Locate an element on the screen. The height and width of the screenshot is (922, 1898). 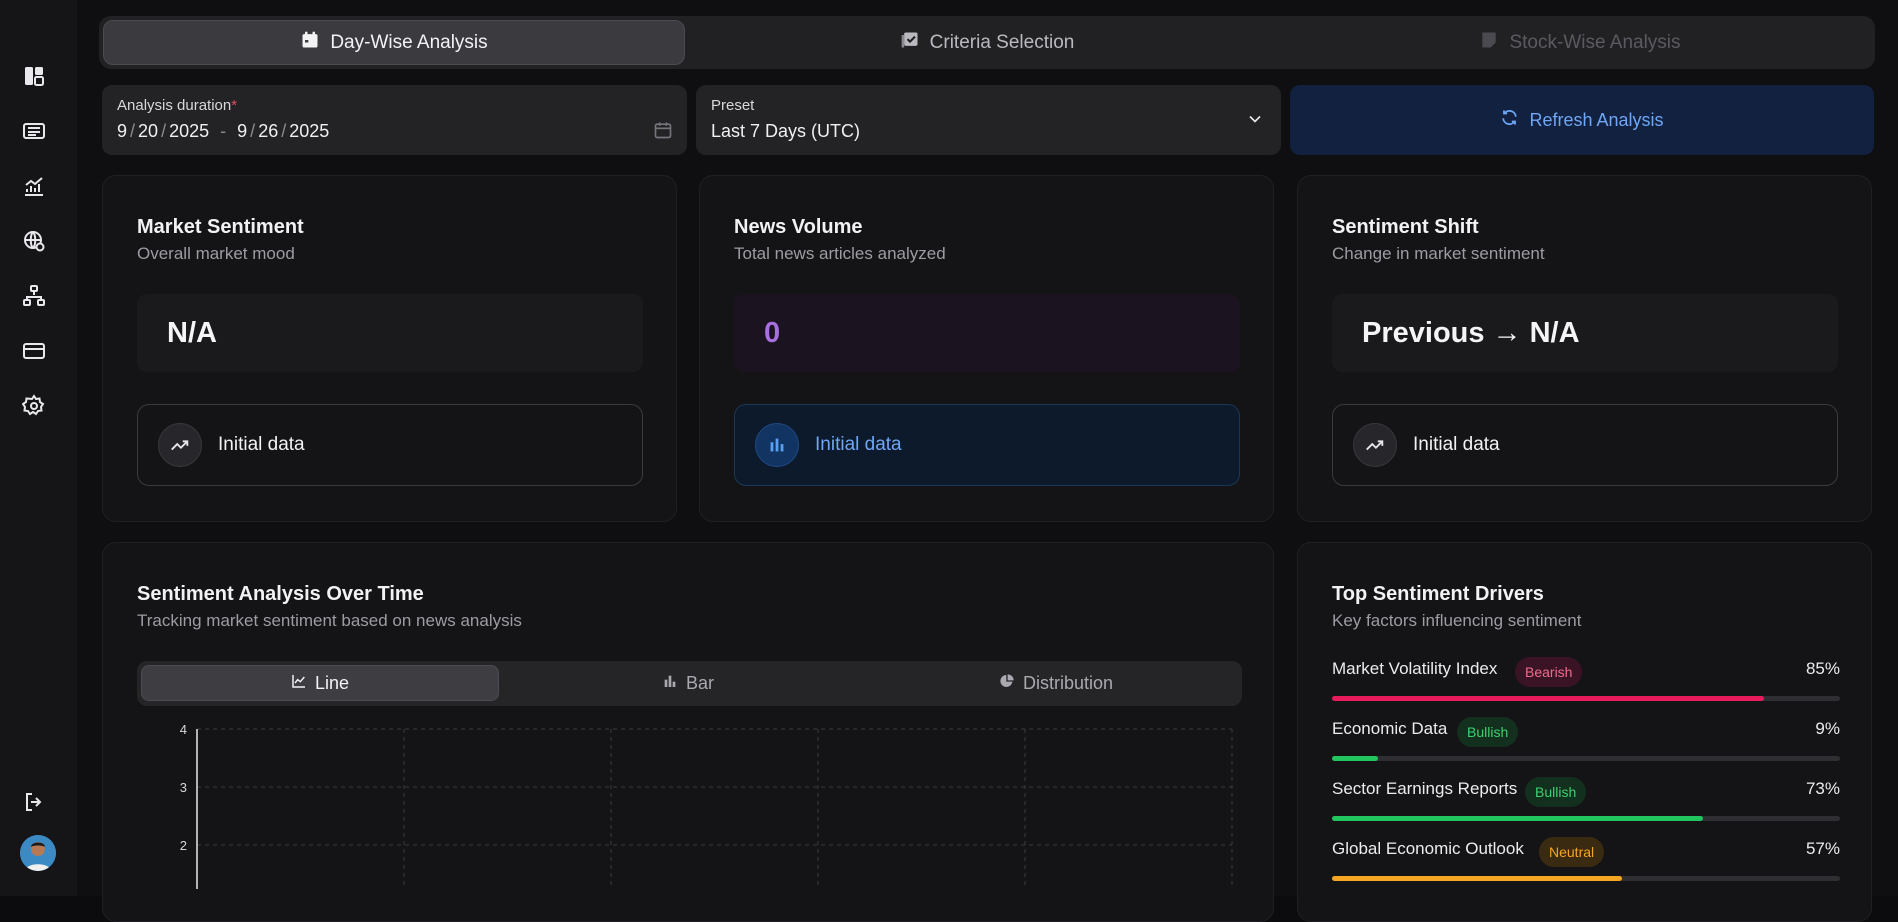
date-range-value: 9/20/2025 - 9/26/2025 is located at coordinates (394, 131).